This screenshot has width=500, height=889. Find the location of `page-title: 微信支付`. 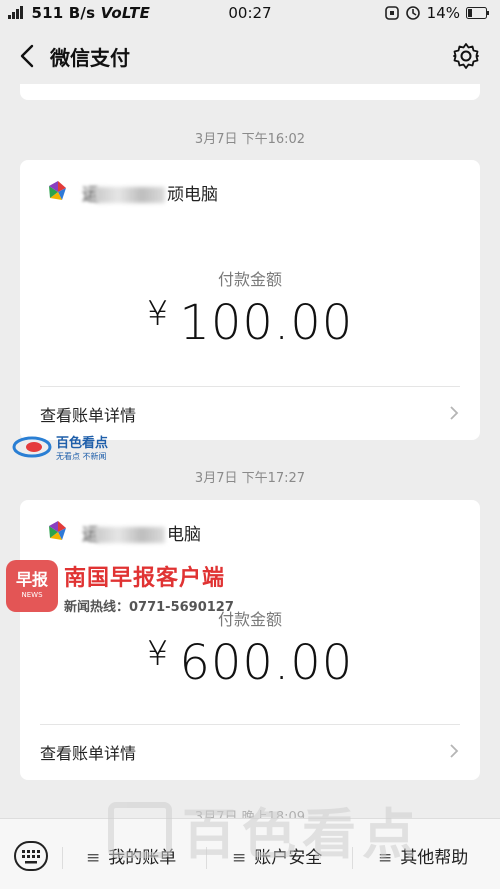

page-title: 微信支付 is located at coordinates (90, 58).